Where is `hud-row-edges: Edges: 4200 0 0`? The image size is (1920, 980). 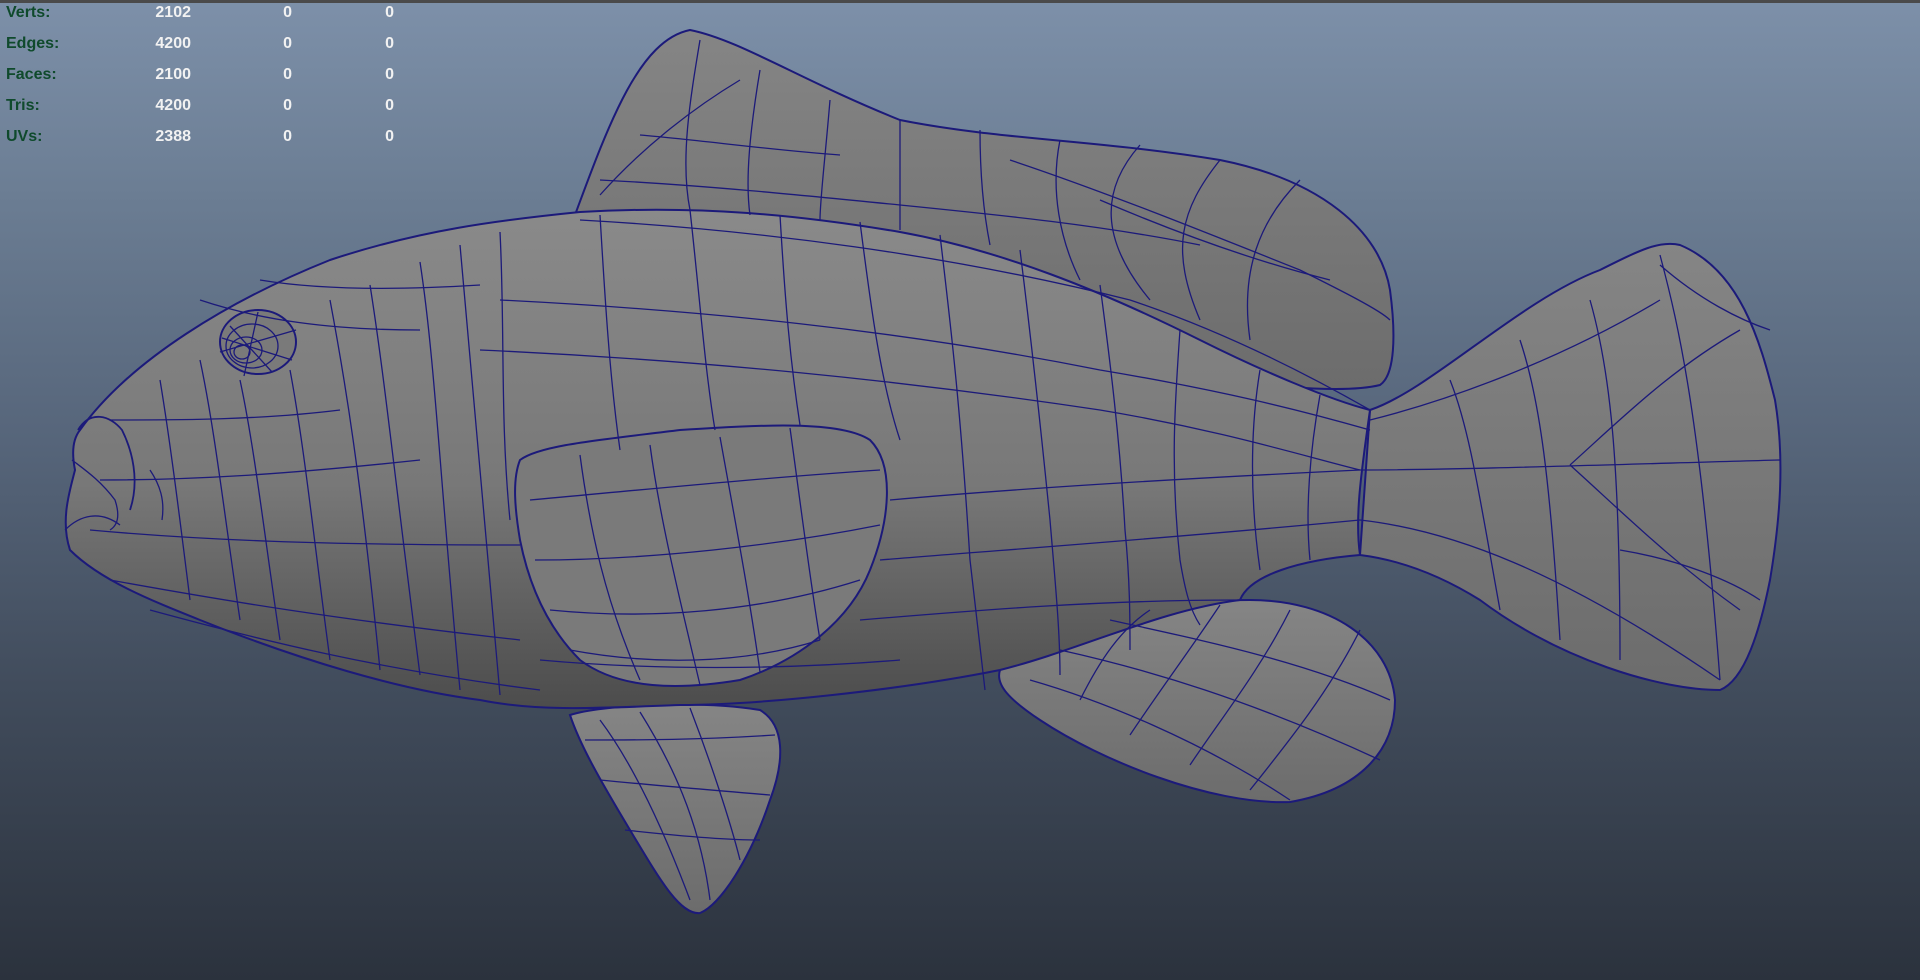
hud-row-edges: Edges: 4200 0 0 is located at coordinates (216, 48).